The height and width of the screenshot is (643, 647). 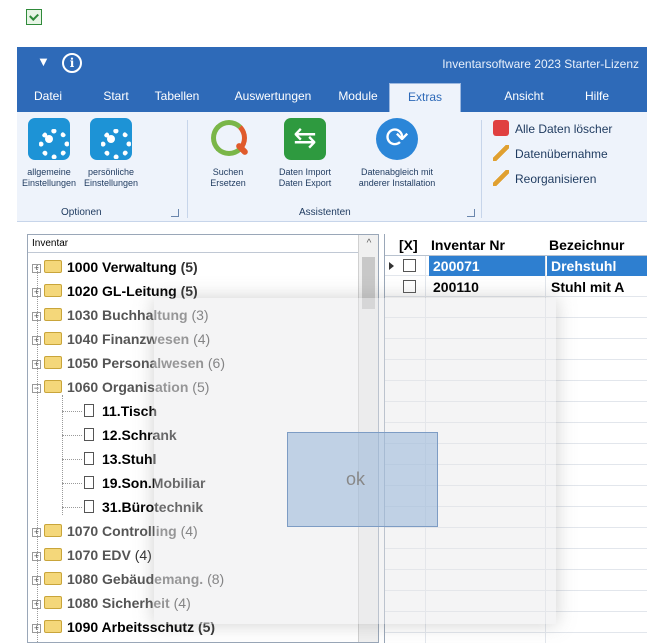 What do you see at coordinates (305, 139) in the screenshot?
I see `exchange-icon` at bounding box center [305, 139].